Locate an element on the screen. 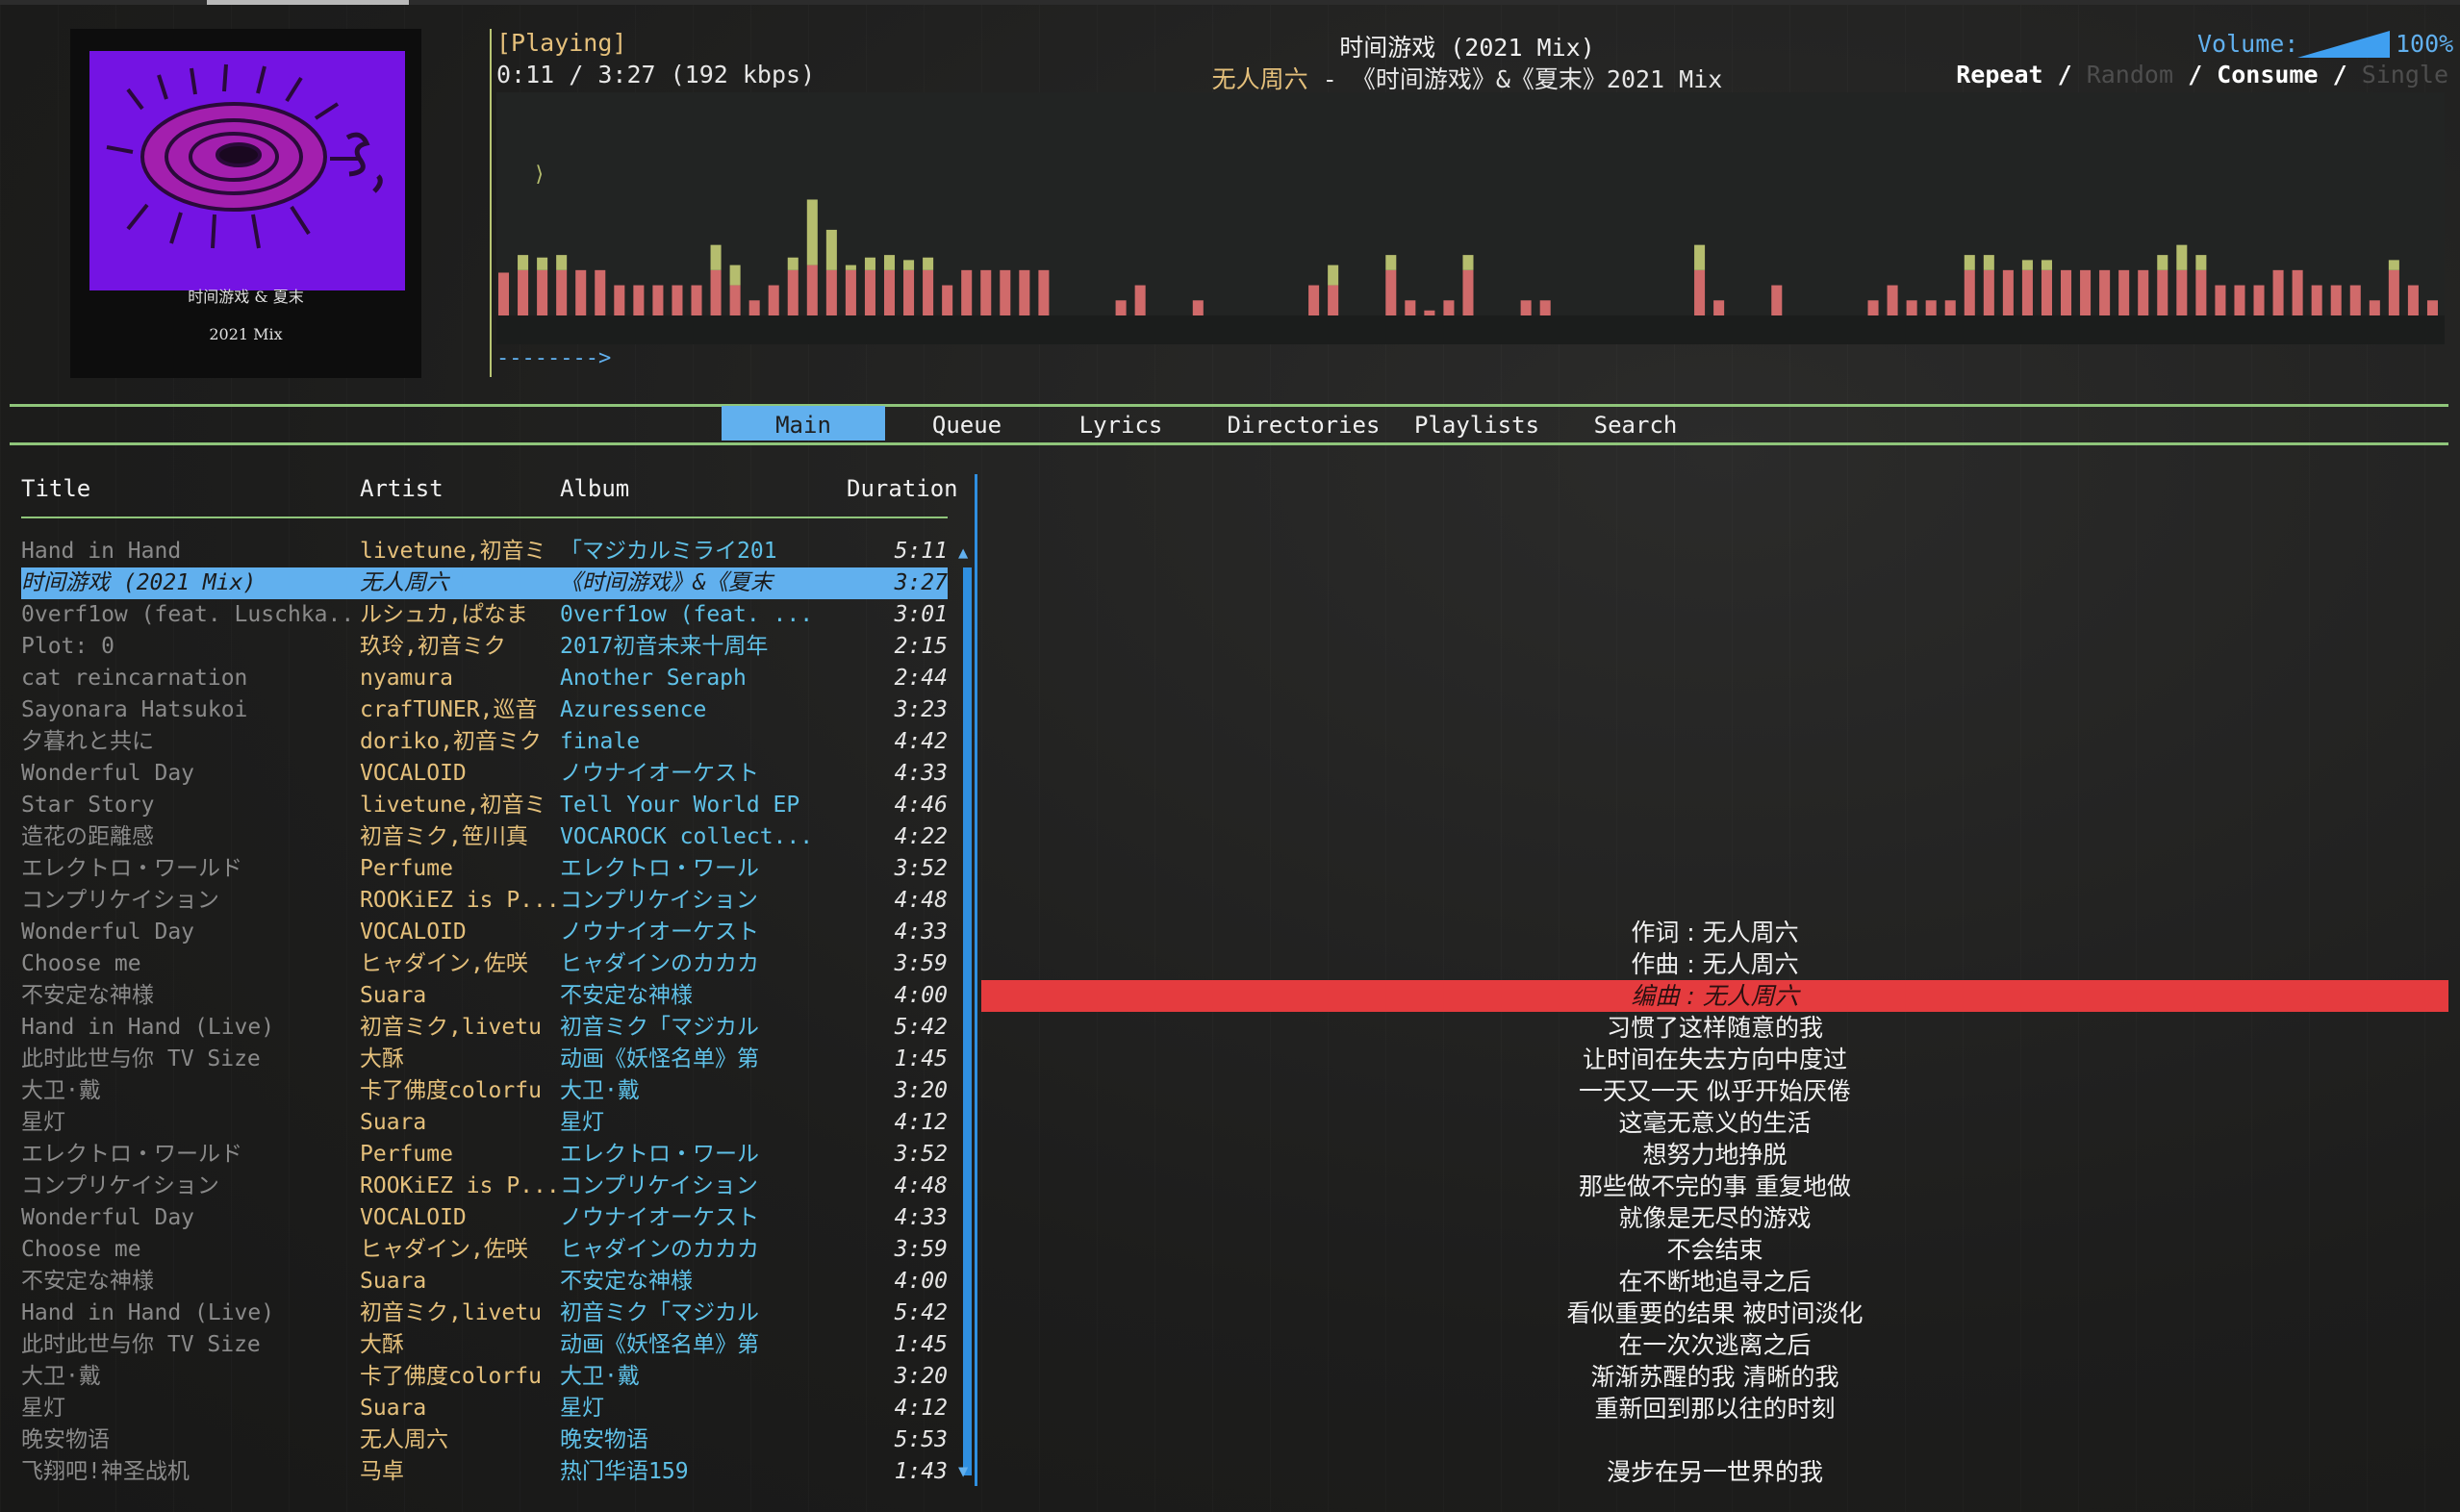 The height and width of the screenshot is (1512, 2460). random-mode: Random is located at coordinates (2130, 75).